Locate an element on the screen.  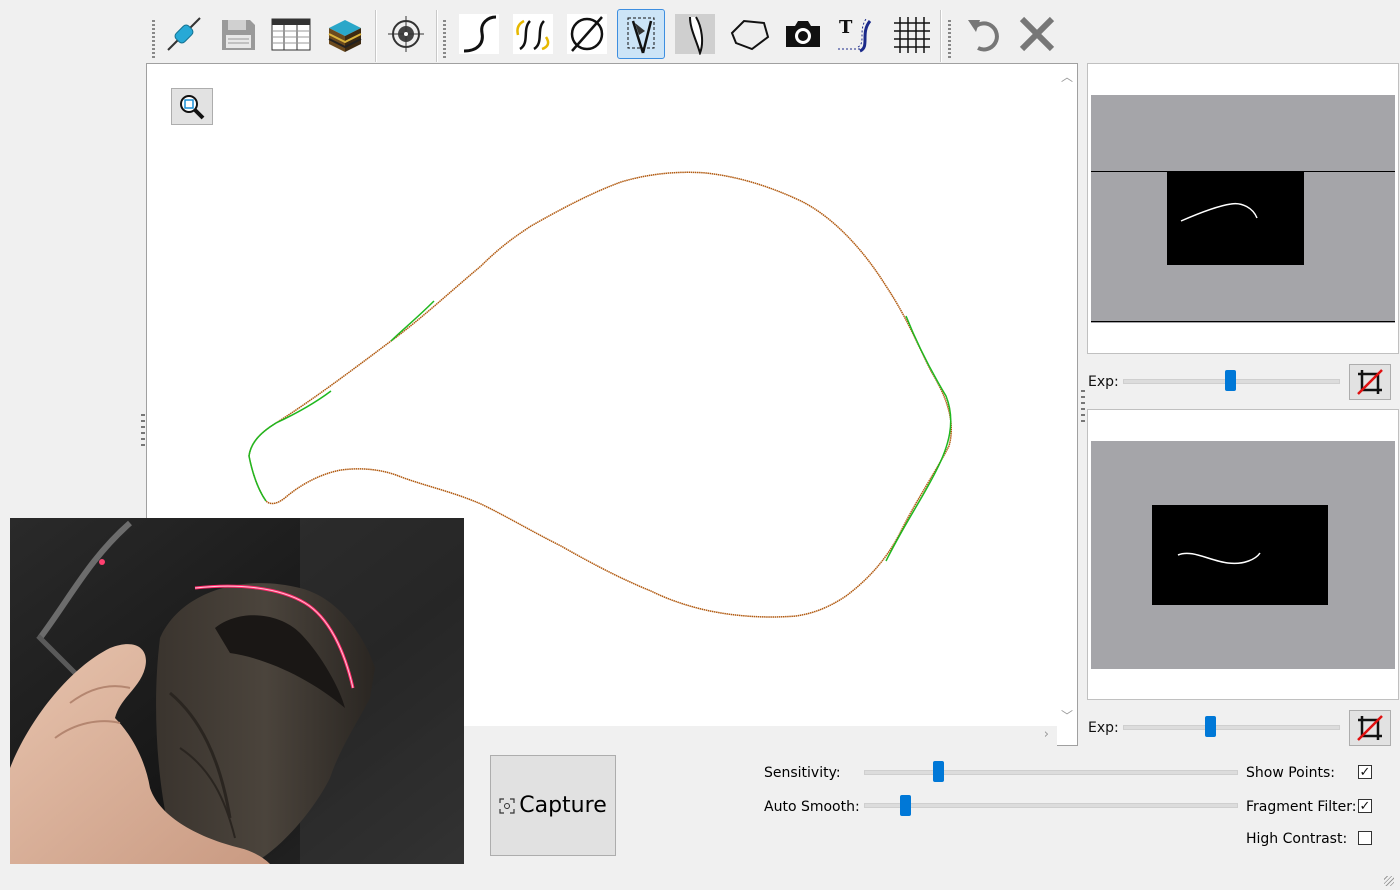
svg-text: T is located at coordinates (846, 27).